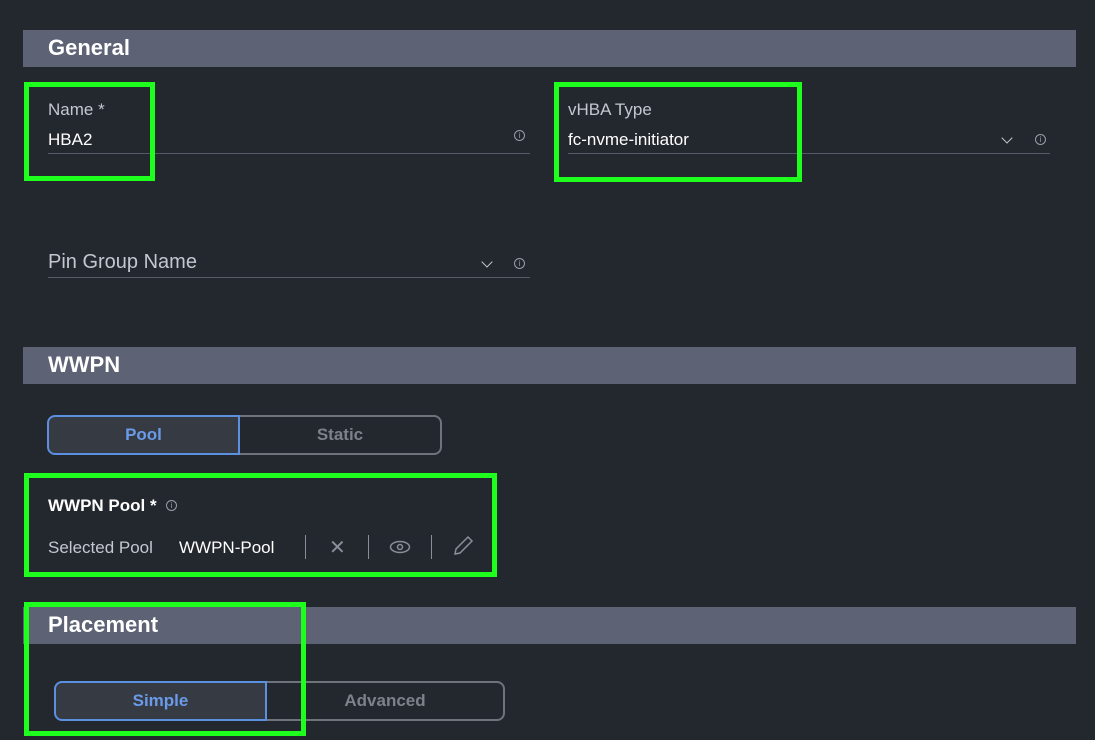  Describe the element at coordinates (273, 262) in the screenshot. I see `pin-group-select: Pin Group Name` at that location.